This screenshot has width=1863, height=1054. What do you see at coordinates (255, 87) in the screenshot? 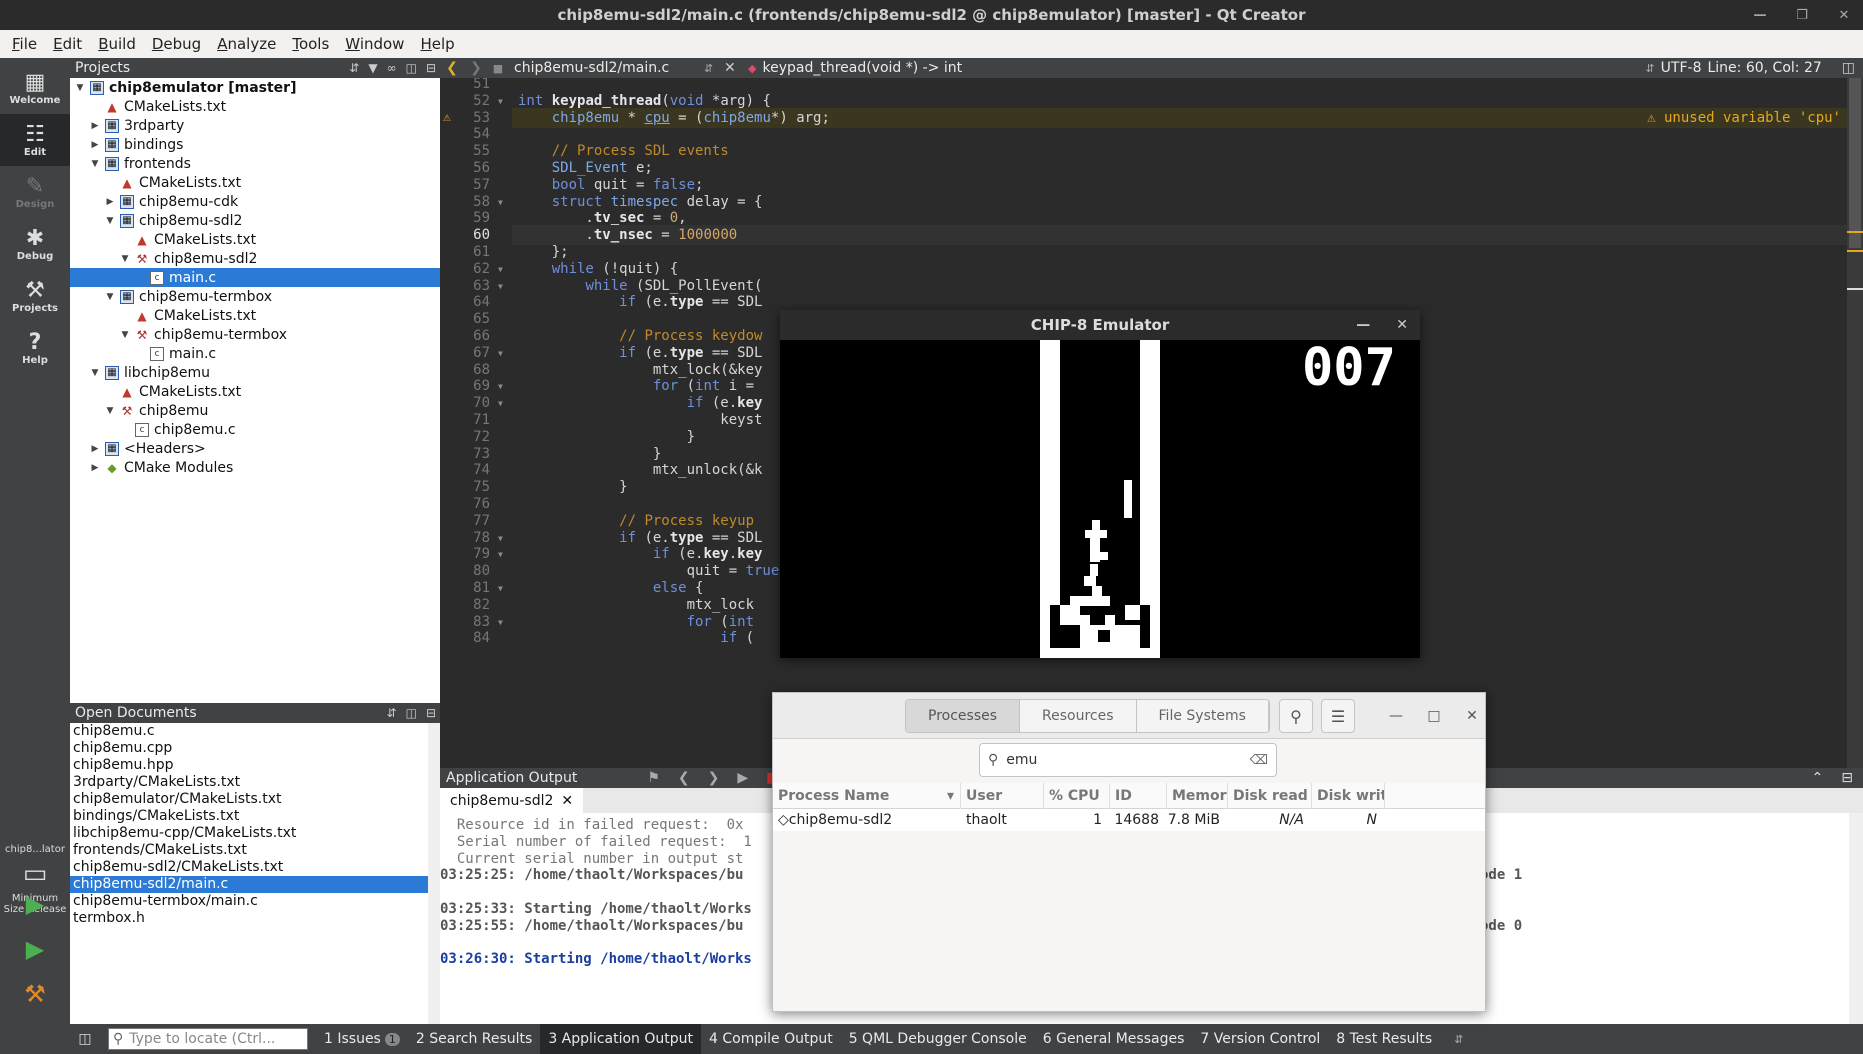
I see `tree-item: ▼ ▦ chip8emulator [master]` at bounding box center [255, 87].